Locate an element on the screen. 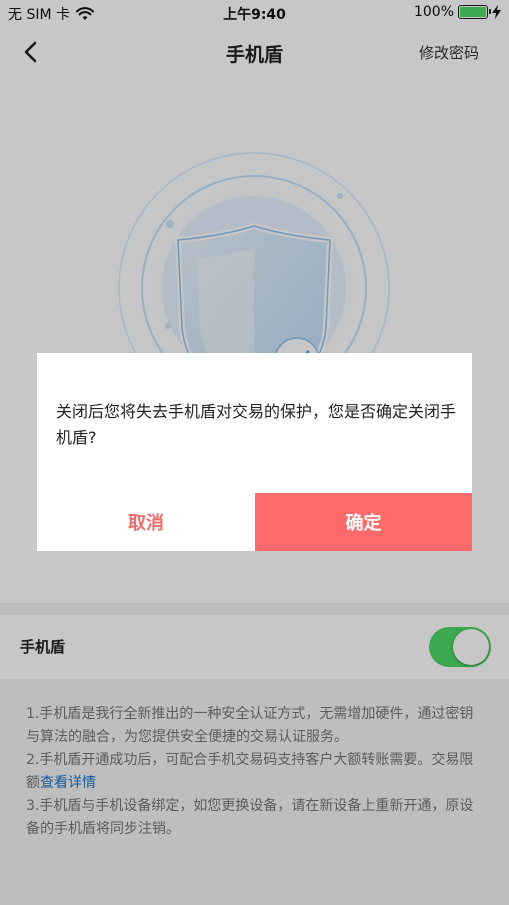  cancel-button: 取消 is located at coordinates (146, 522).